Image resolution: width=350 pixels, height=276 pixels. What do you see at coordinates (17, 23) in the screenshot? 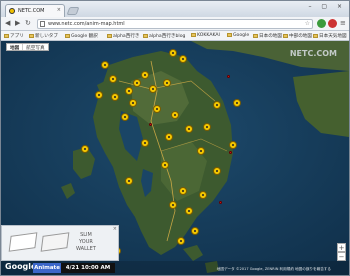
I see `forward-arrow-icon: ▶` at bounding box center [17, 23].